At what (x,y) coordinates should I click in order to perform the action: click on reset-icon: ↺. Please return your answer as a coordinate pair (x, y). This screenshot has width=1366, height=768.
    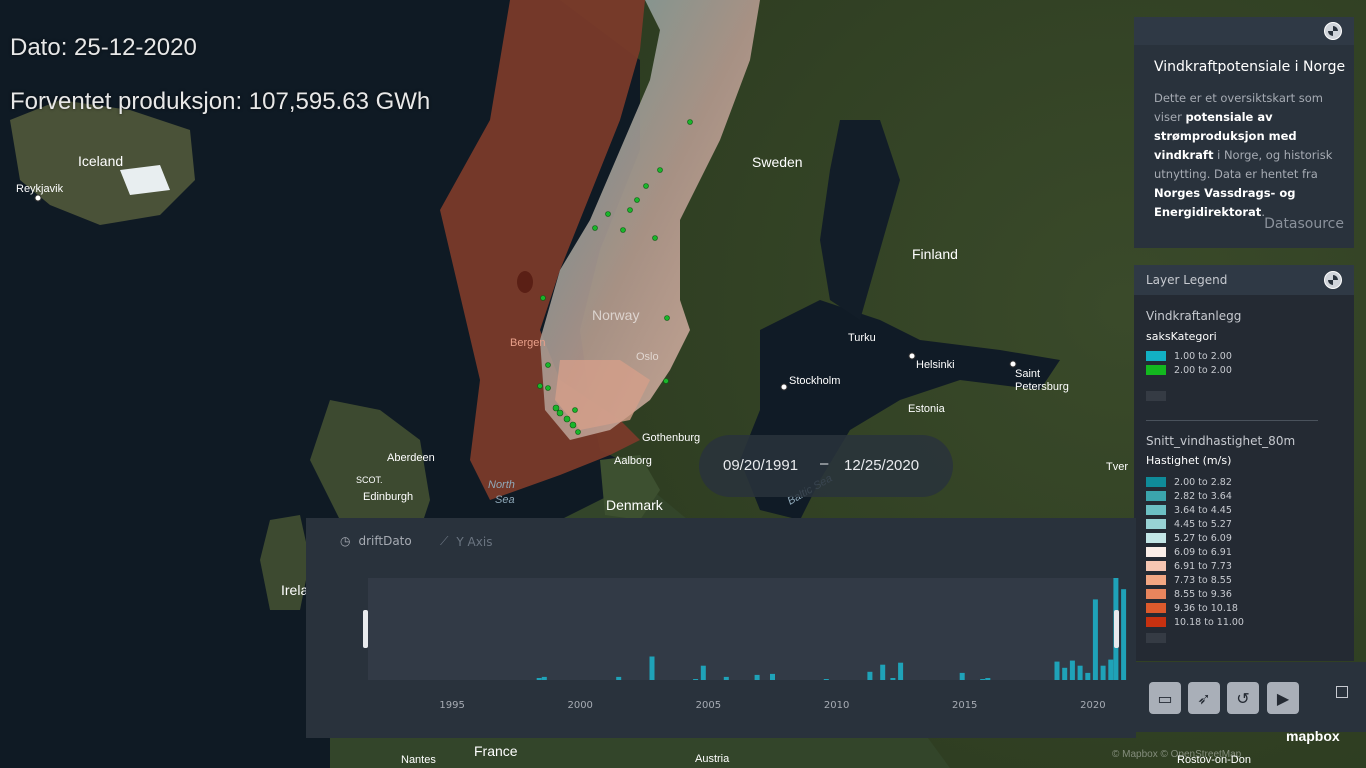
    Looking at the image, I should click on (1243, 698).